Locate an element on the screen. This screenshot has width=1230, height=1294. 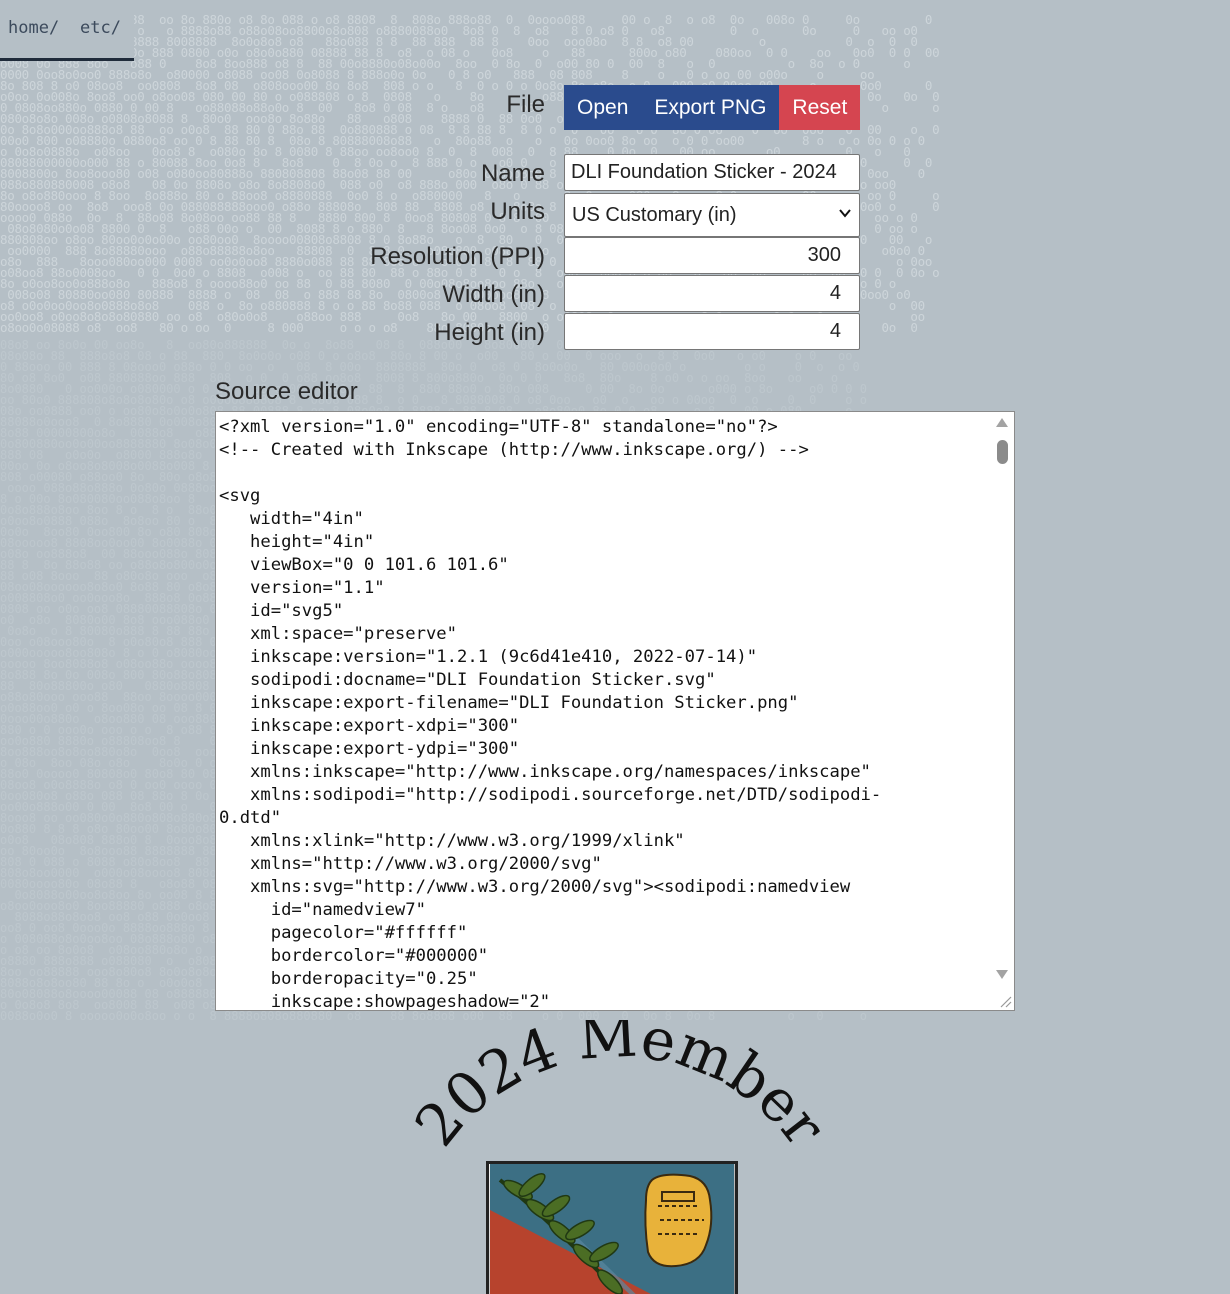
open-button: Open is located at coordinates (603, 107).